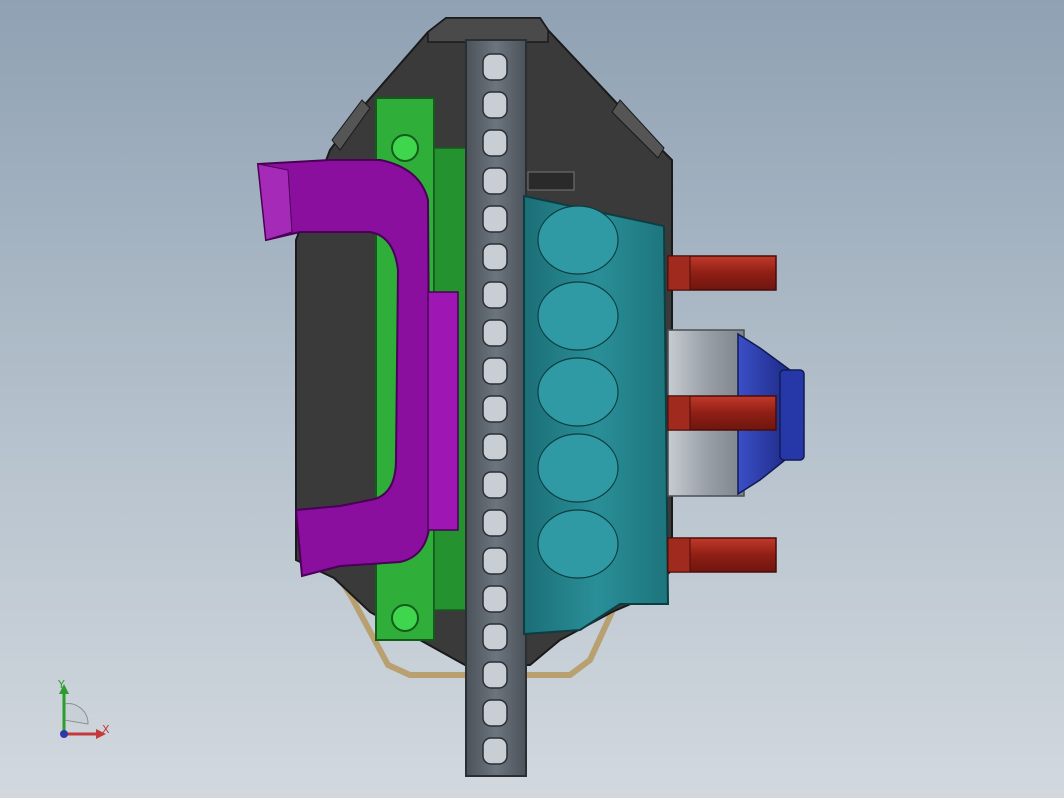 Image resolution: width=1064 pixels, height=798 pixels. What do you see at coordinates (84, 711) in the screenshot?
I see `coordinate-triad: Y X` at bounding box center [84, 711].